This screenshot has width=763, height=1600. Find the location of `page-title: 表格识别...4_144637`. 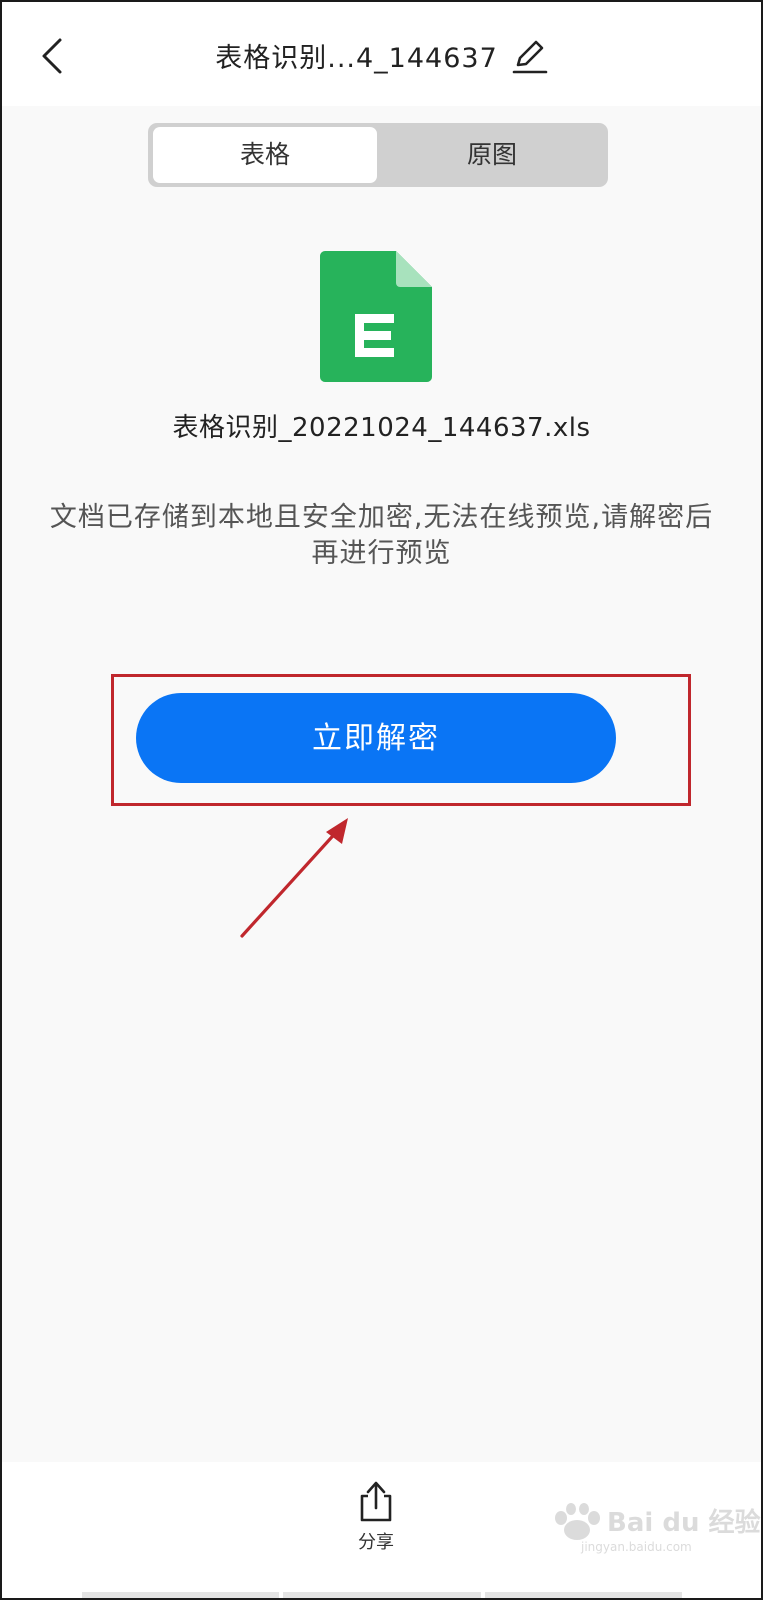

page-title: 表格识别...4_144637 is located at coordinates (356, 58).